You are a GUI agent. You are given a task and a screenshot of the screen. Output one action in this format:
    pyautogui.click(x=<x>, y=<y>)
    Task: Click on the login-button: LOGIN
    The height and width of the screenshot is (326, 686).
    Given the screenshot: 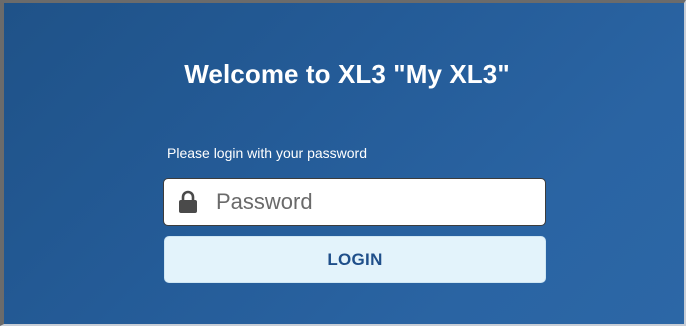 What is the action you would take?
    pyautogui.click(x=355, y=259)
    